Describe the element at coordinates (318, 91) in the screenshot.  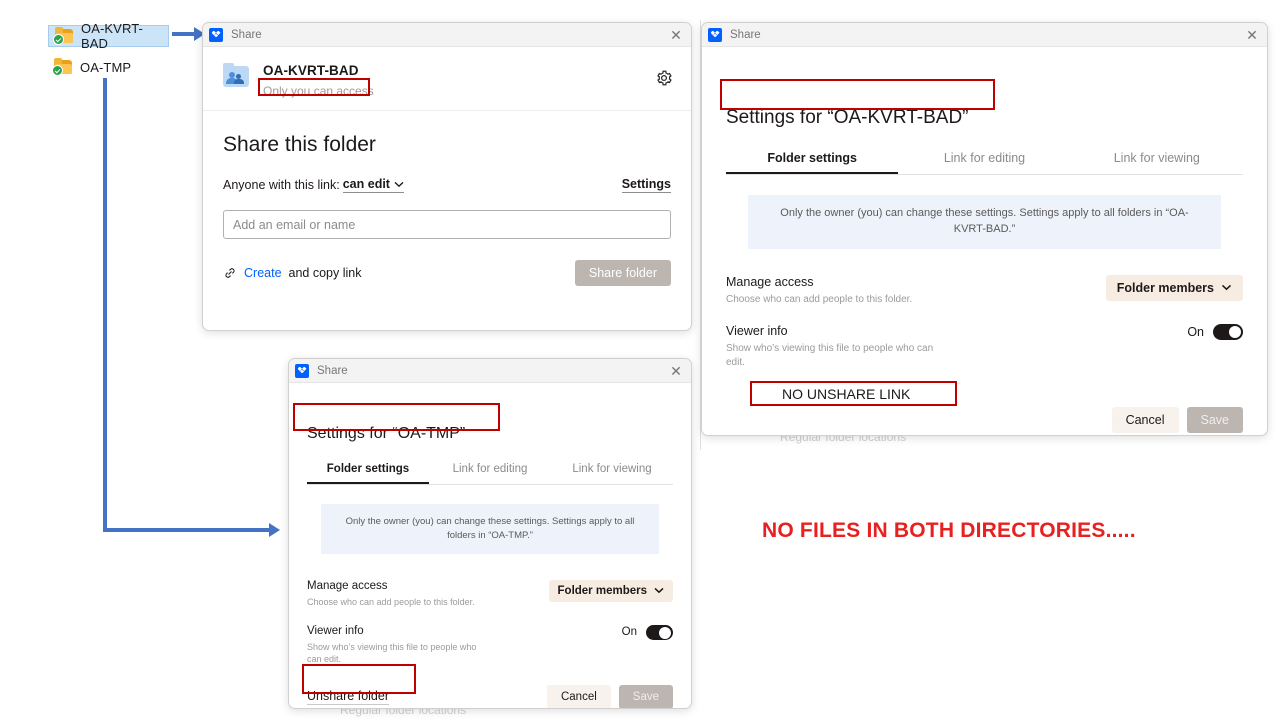
I see `access-status: Only you can access` at that location.